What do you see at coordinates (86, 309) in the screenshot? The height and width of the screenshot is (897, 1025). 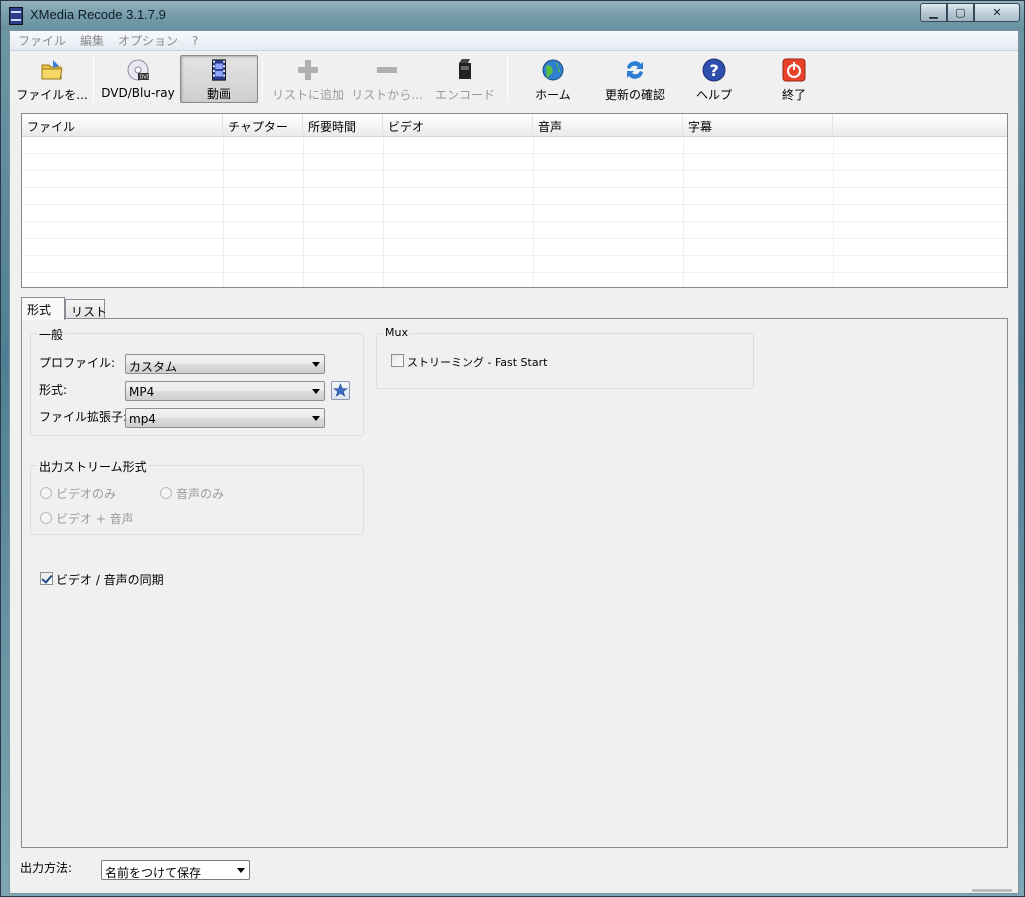 I see `tab-list: リスト` at bounding box center [86, 309].